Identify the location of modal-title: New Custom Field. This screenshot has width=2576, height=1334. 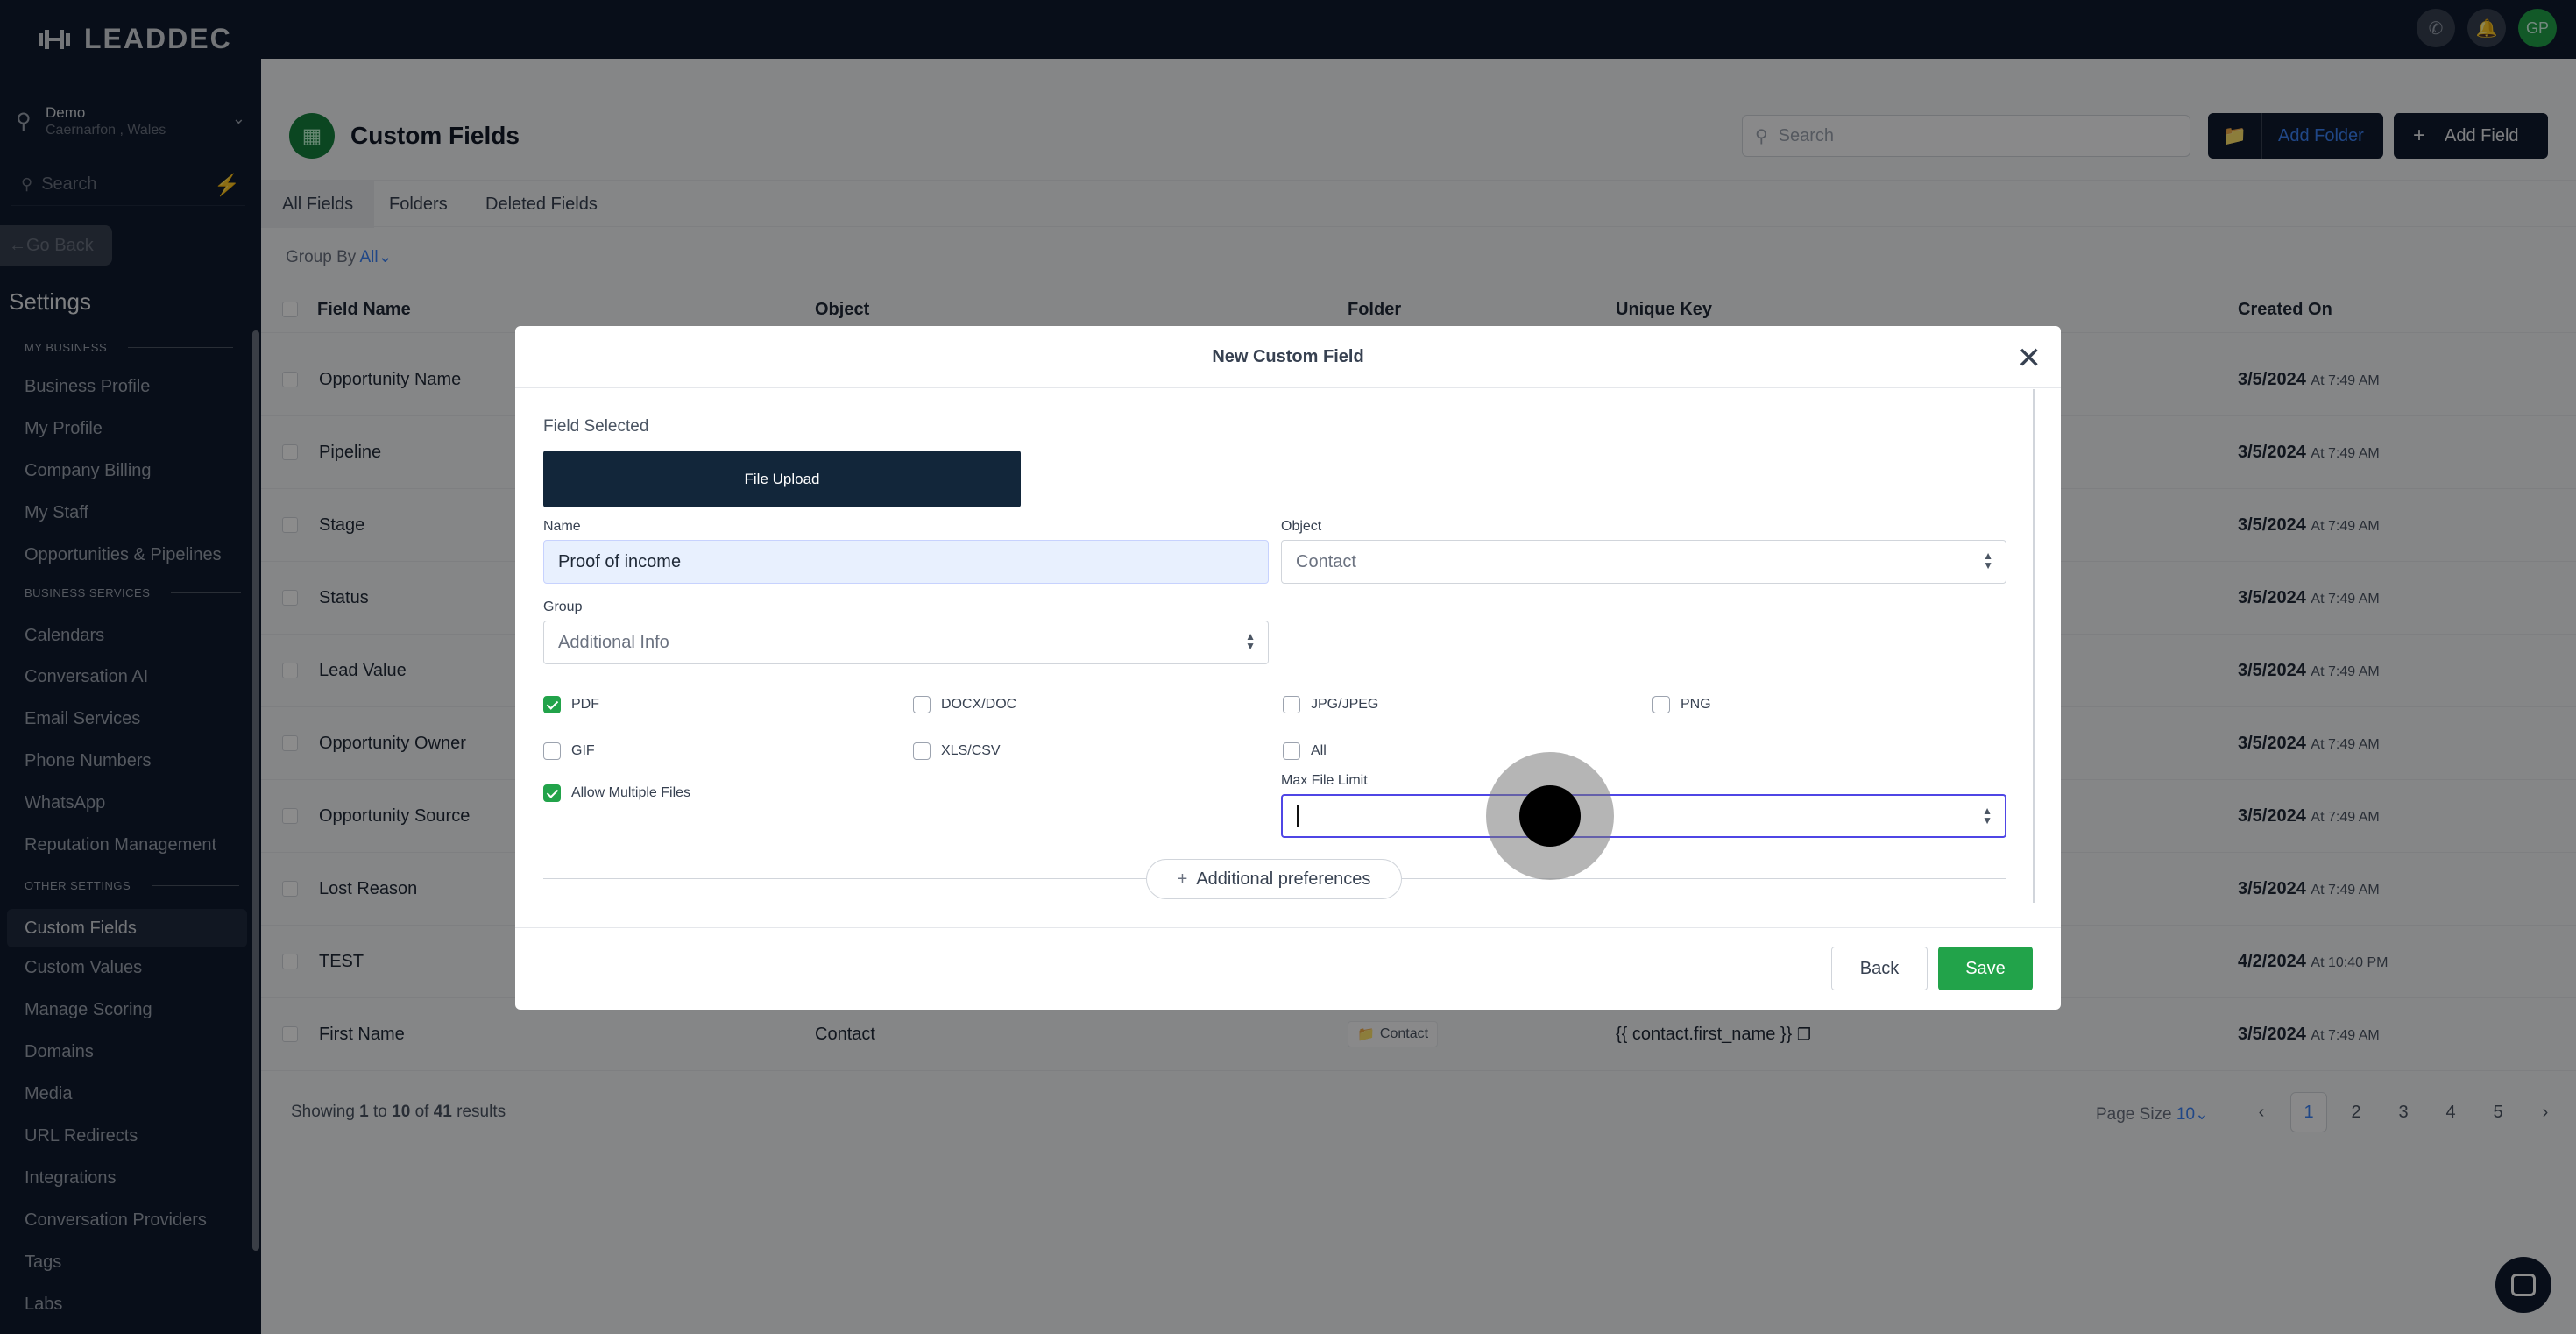
(1288, 356).